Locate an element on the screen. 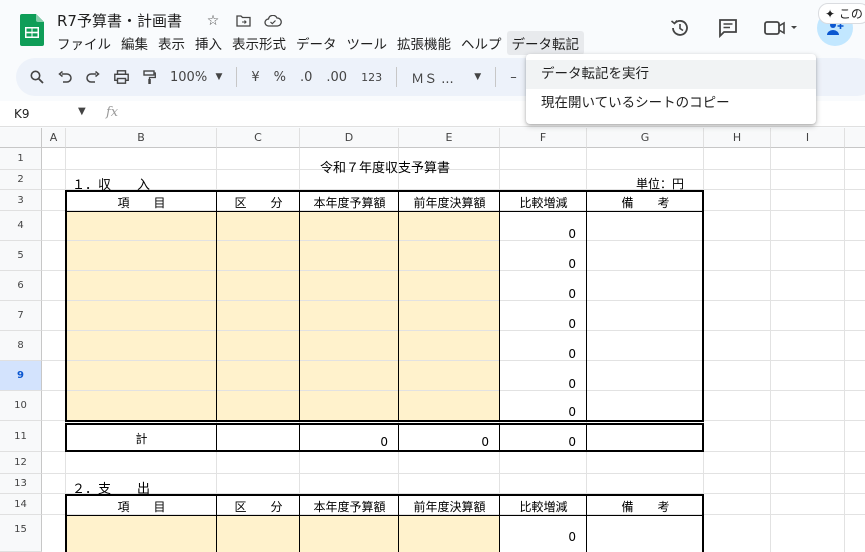 The image size is (865, 552). total-prev-settlement: 0 is located at coordinates (447, 442).